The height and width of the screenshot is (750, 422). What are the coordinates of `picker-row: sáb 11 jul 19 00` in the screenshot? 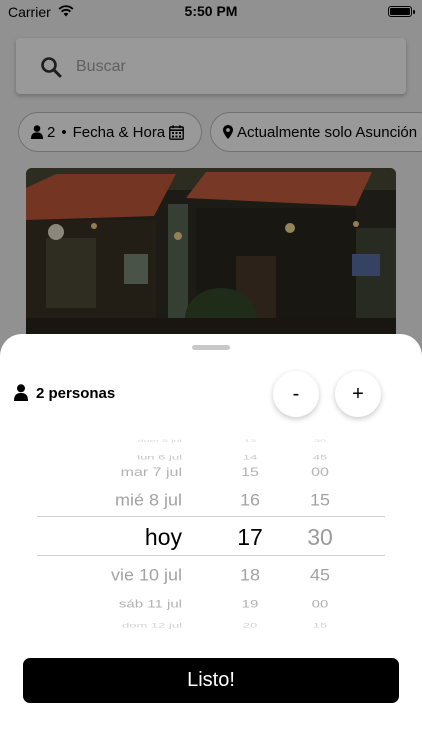 It's located at (211, 604).